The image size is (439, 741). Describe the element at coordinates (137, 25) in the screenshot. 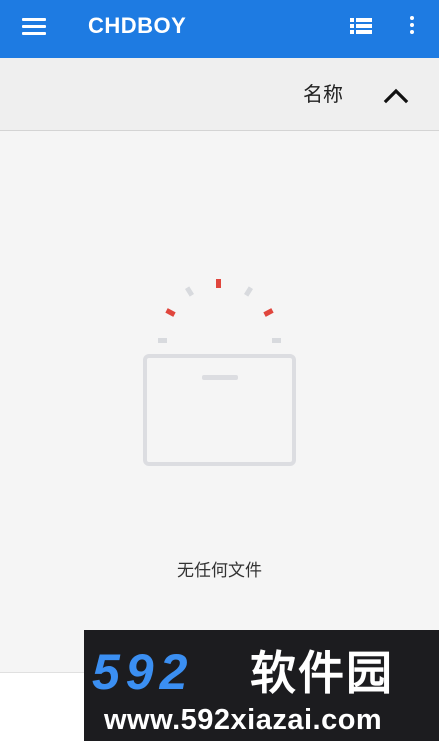

I see `app-title: CHDBOY` at that location.